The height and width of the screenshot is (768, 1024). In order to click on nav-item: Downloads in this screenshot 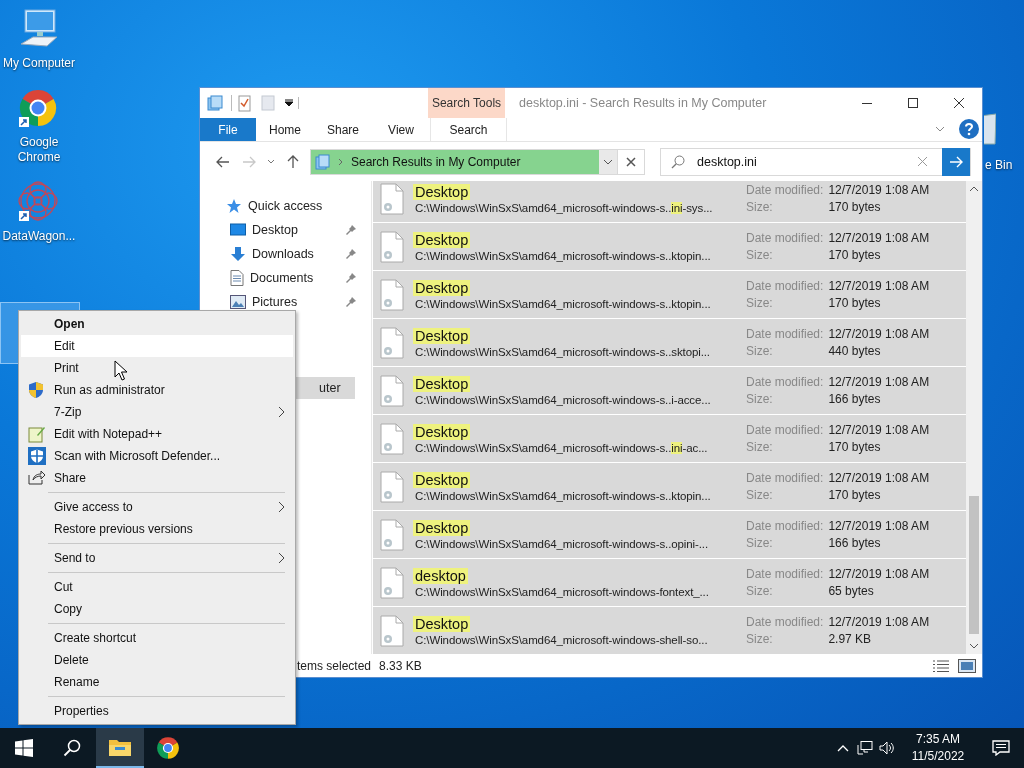, I will do `click(278, 254)`.